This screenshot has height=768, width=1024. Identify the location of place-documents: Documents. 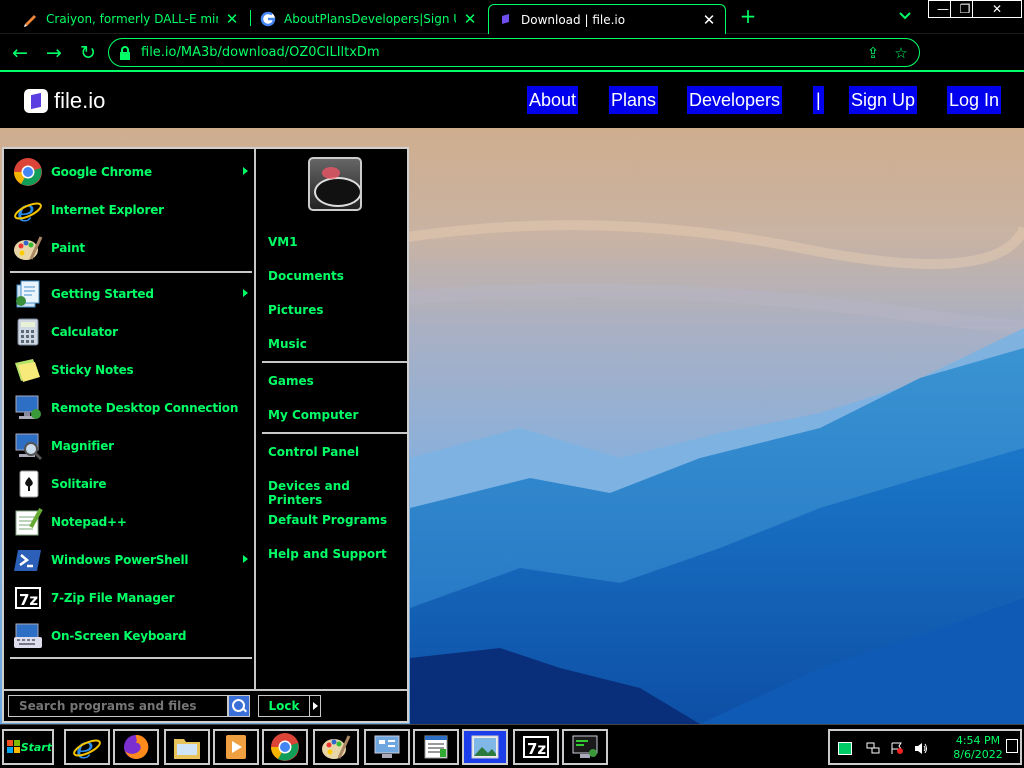
(306, 276).